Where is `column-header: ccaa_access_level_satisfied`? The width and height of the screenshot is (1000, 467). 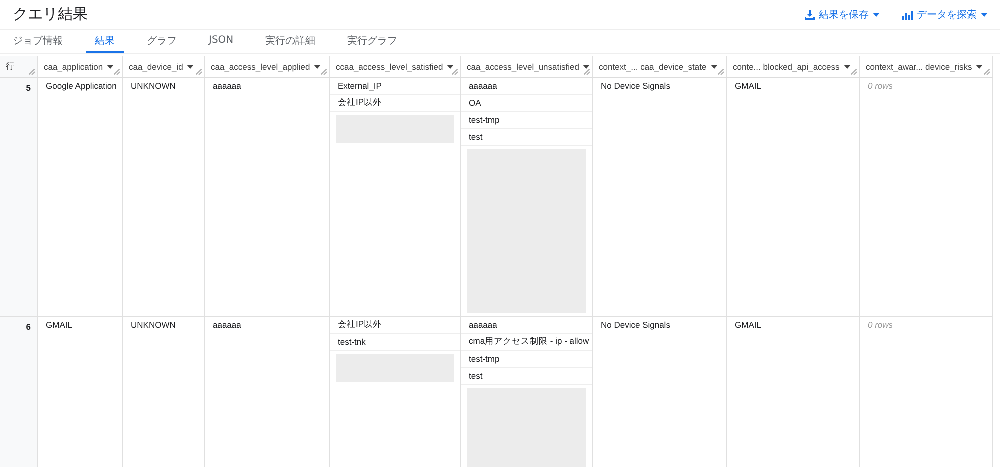 column-header: ccaa_access_level_satisfied is located at coordinates (390, 67).